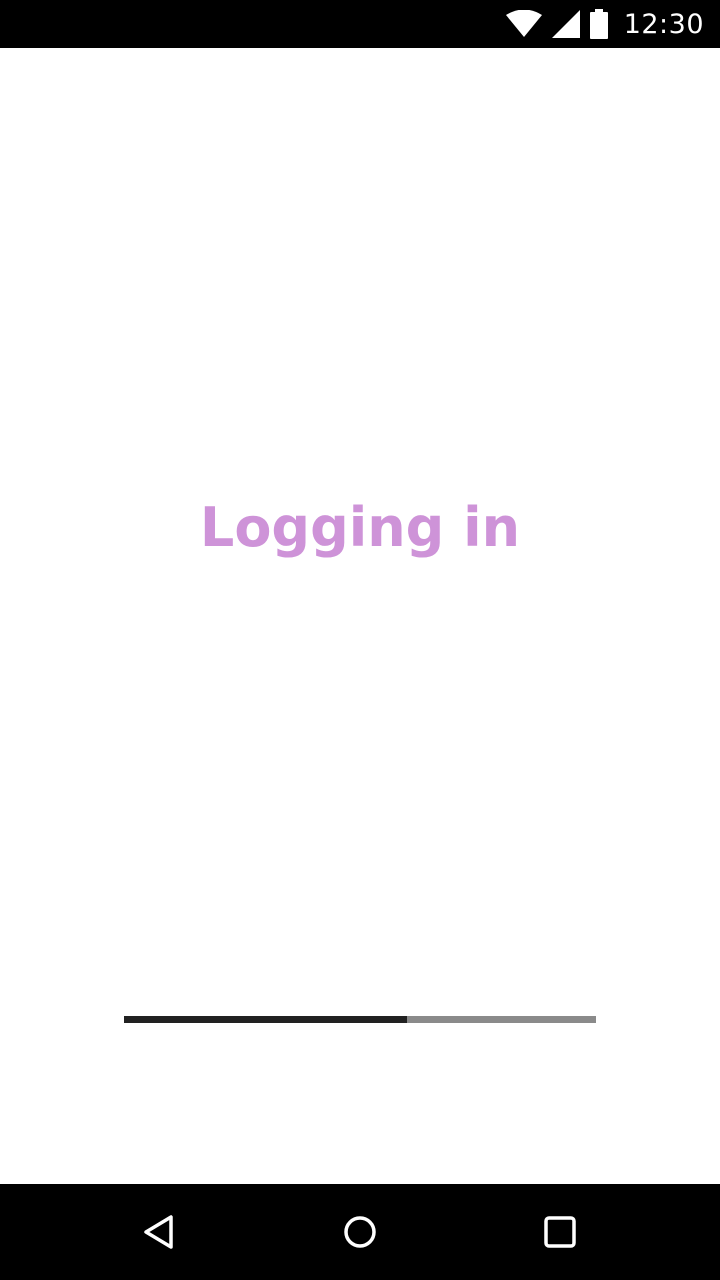 The width and height of the screenshot is (720, 1280). I want to click on progress-bar-fill, so click(266, 1019).